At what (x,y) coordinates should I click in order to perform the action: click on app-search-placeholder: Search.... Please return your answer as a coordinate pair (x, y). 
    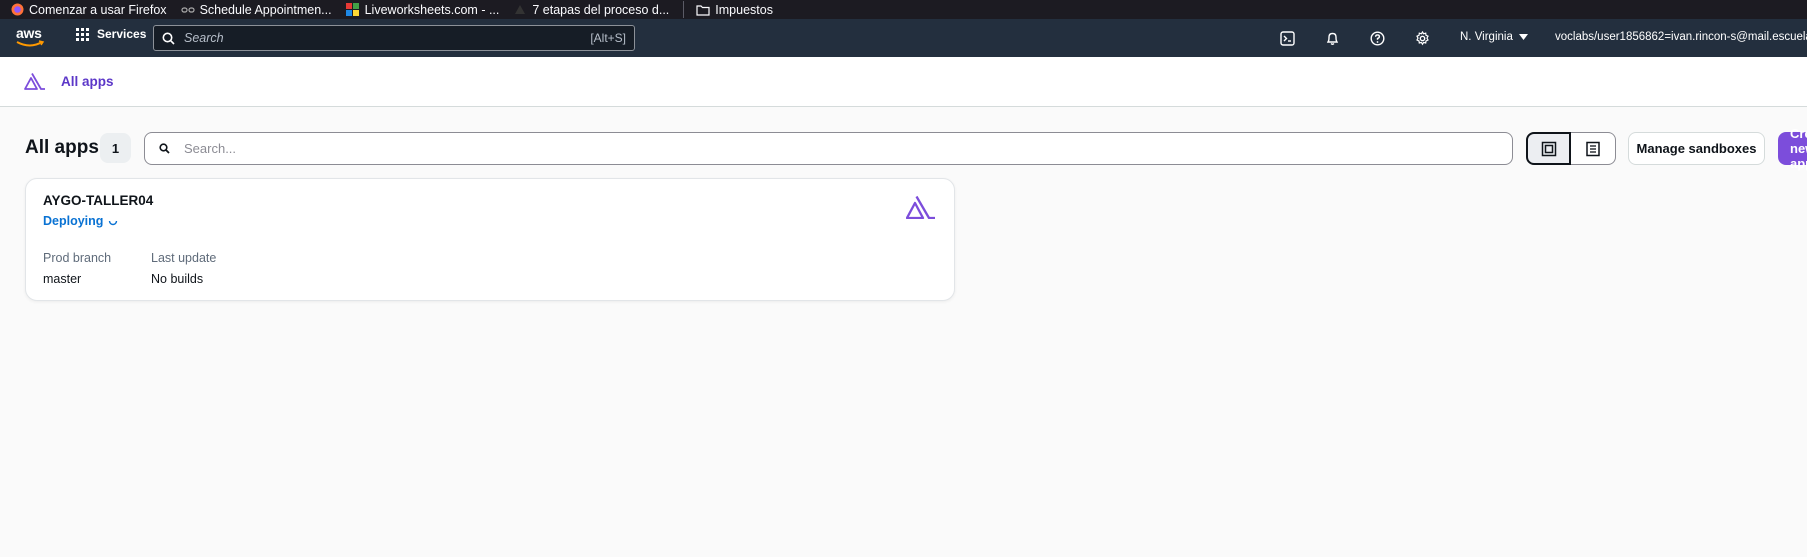
    Looking at the image, I should click on (210, 148).